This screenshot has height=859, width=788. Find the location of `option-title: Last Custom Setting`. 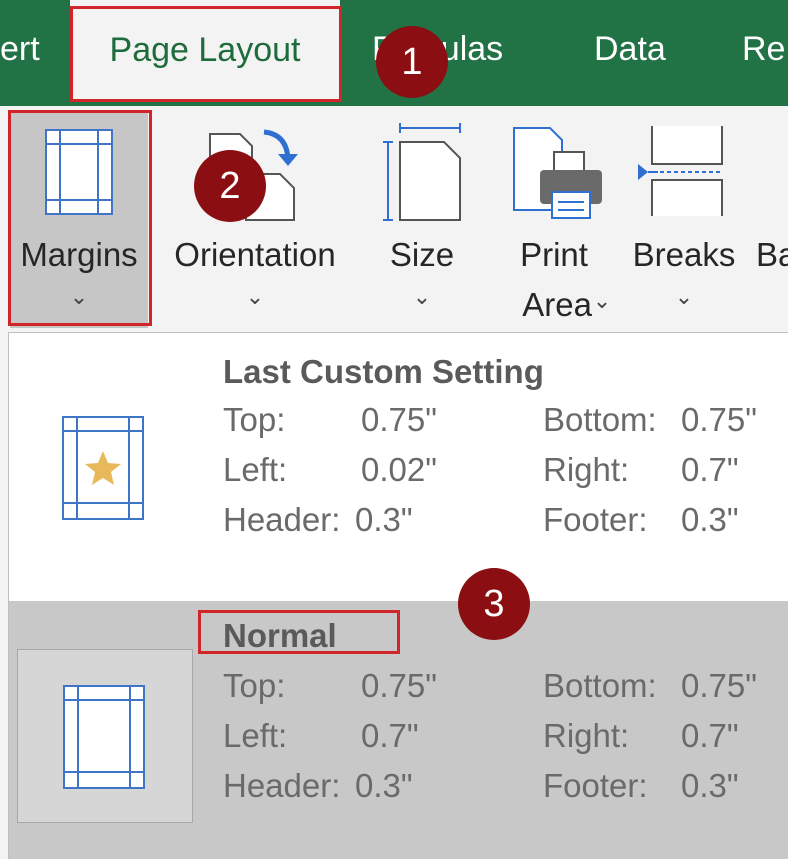

option-title: Last Custom Setting is located at coordinates (383, 371).